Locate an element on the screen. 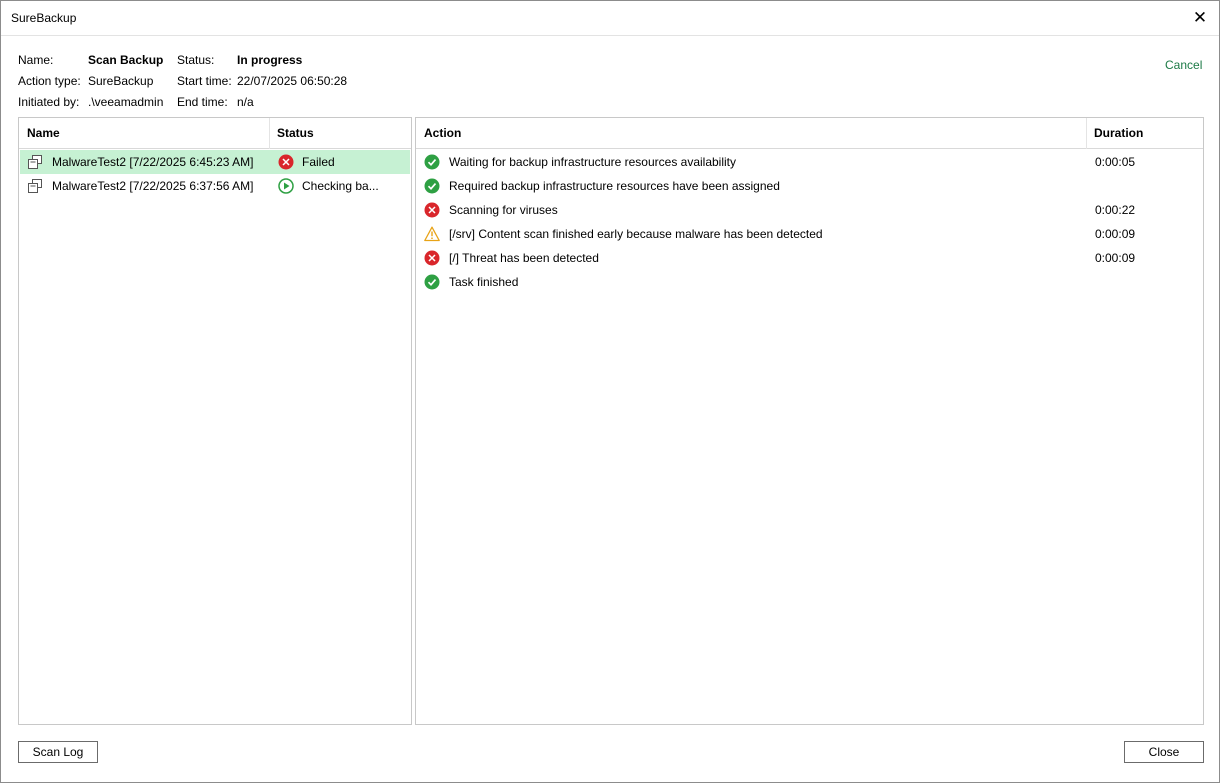 The height and width of the screenshot is (783, 1220). end-time-value: n/a is located at coordinates (245, 102).